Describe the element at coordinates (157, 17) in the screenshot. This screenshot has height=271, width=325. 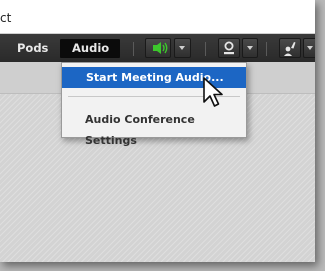
I see `title-bar: ct` at that location.